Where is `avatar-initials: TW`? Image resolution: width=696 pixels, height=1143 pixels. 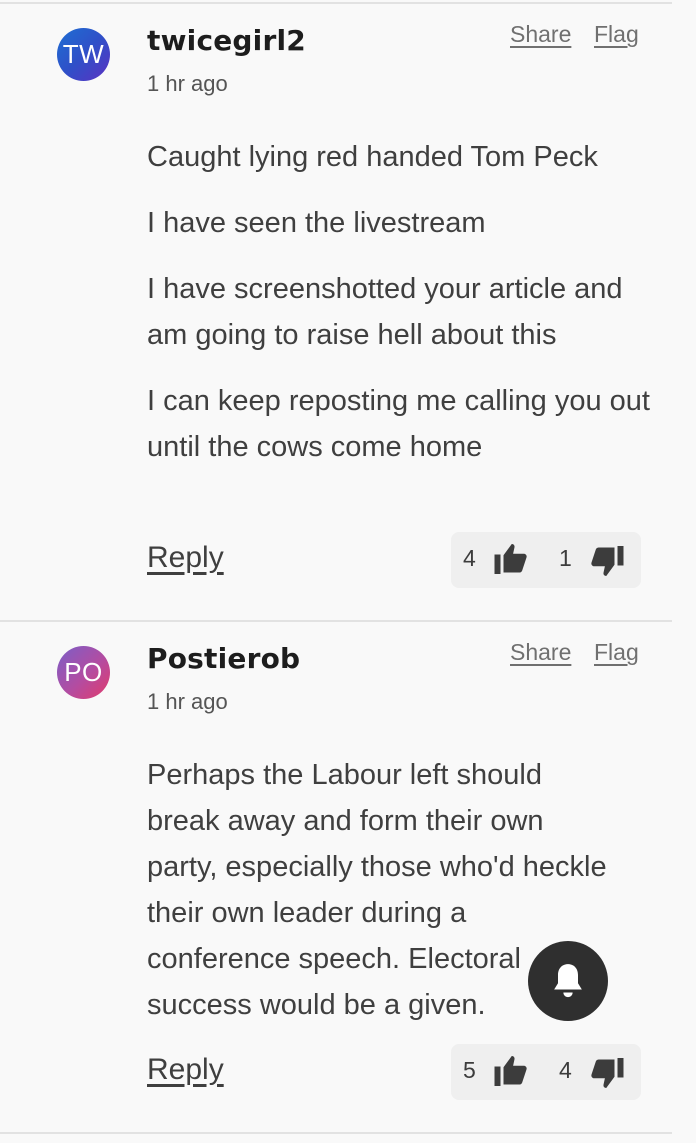
avatar-initials: TW is located at coordinates (83, 54).